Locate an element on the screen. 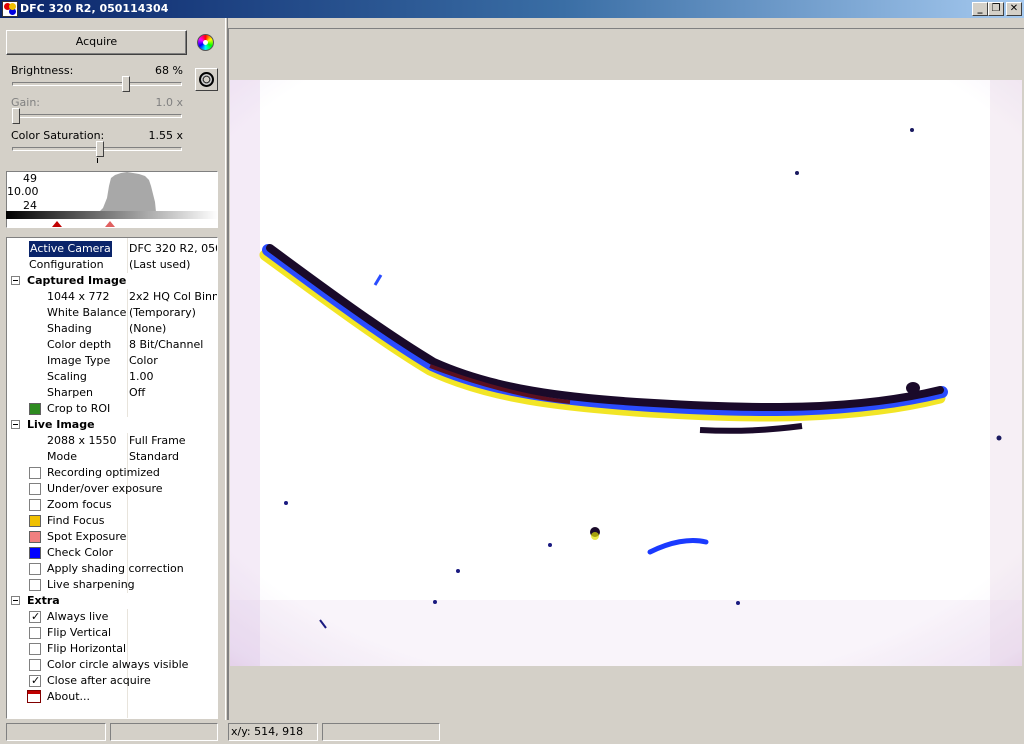 The width and height of the screenshot is (1024, 744). extra-option: Flip Horizontal is located at coordinates (112, 649).